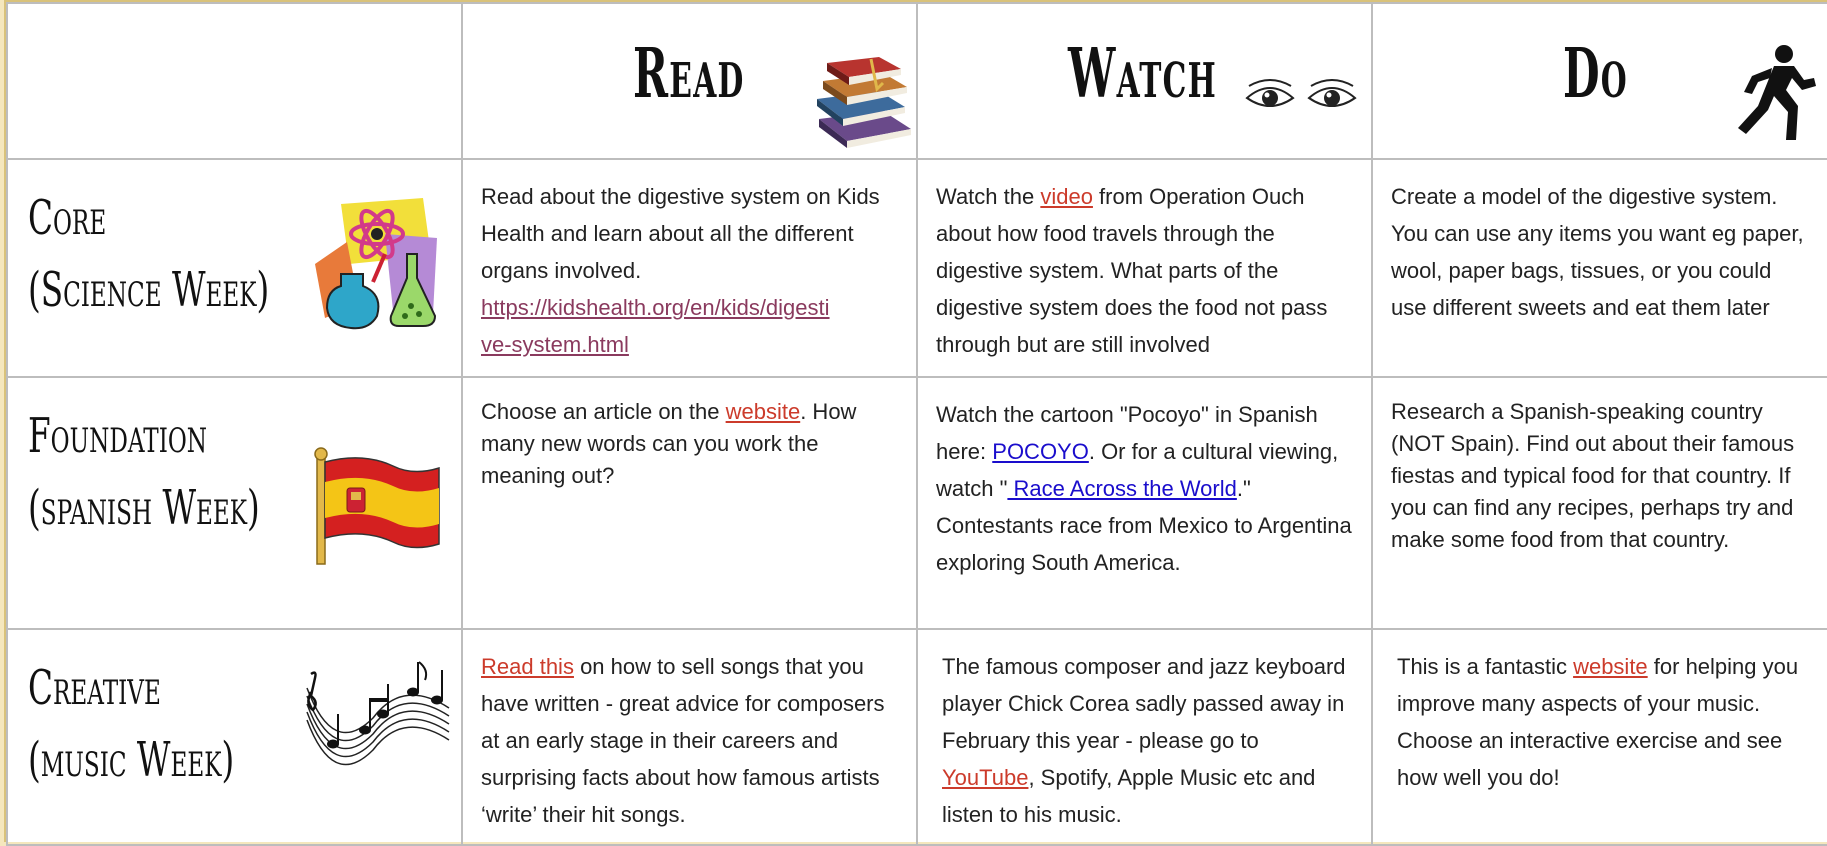  Describe the element at coordinates (1040, 451) in the screenshot. I see `pocoyo-link: POCOYO` at that location.